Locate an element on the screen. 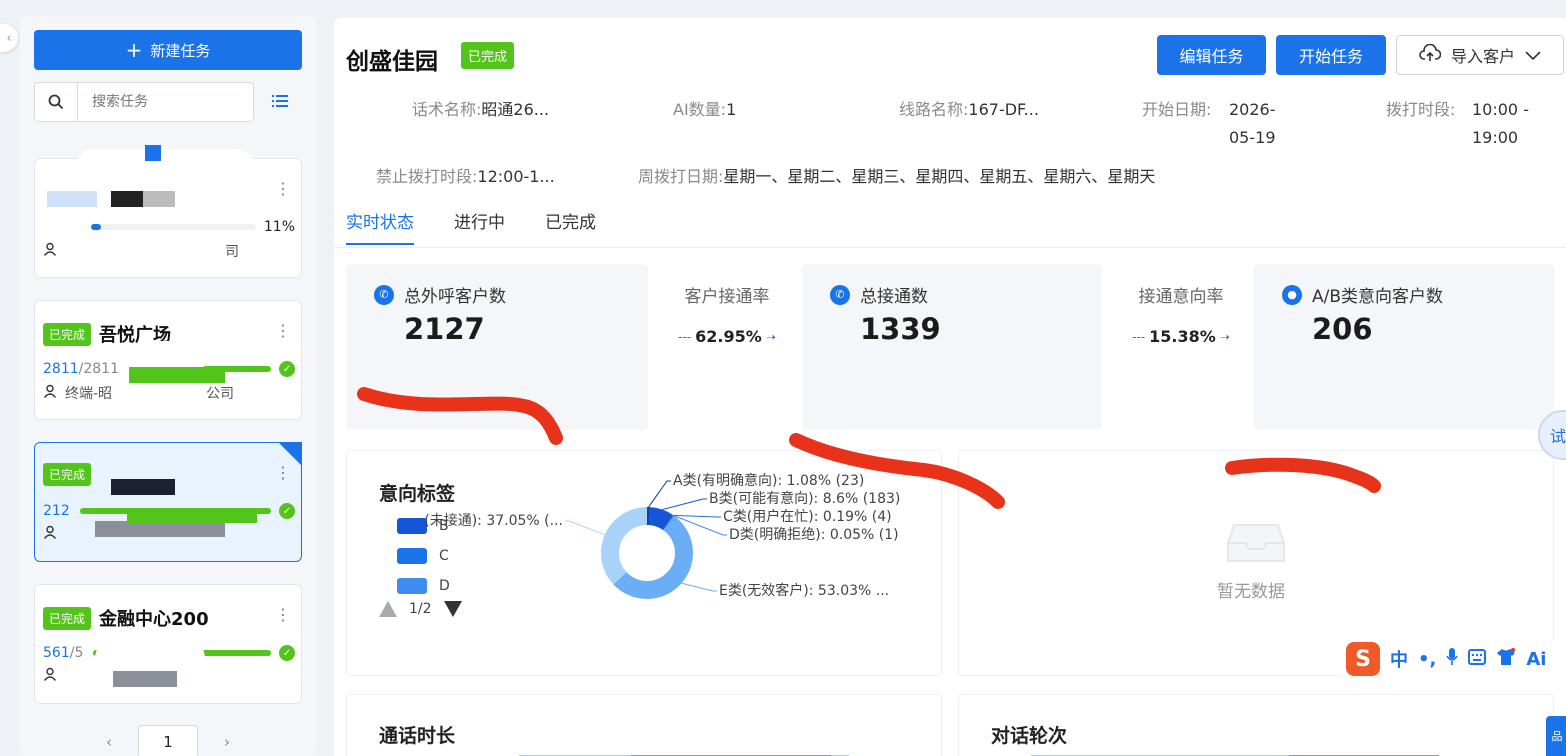 Image resolution: width=1566 pixels, height=756 pixels. stat-connected: ✆ 总接通数 1339 is located at coordinates (952, 347).